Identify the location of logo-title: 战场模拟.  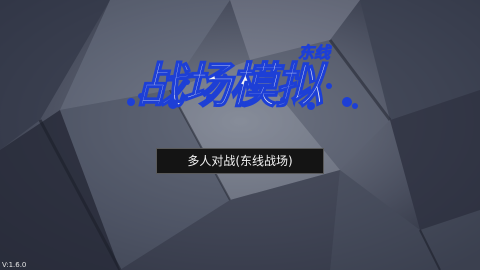
(232, 85).